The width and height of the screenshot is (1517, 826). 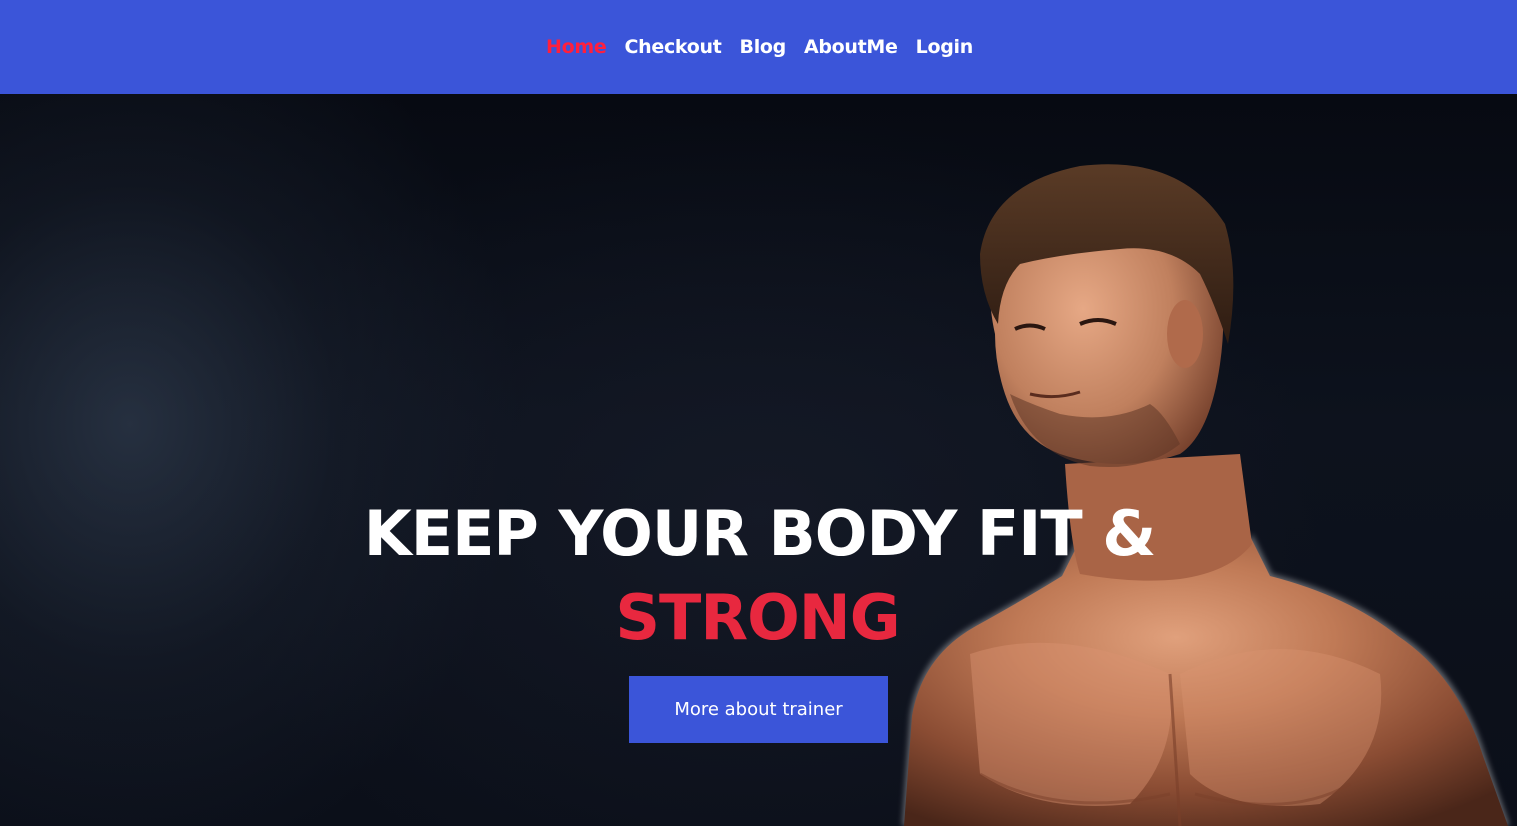 What do you see at coordinates (757, 617) in the screenshot?
I see `hero-title-highlight: STRONG` at bounding box center [757, 617].